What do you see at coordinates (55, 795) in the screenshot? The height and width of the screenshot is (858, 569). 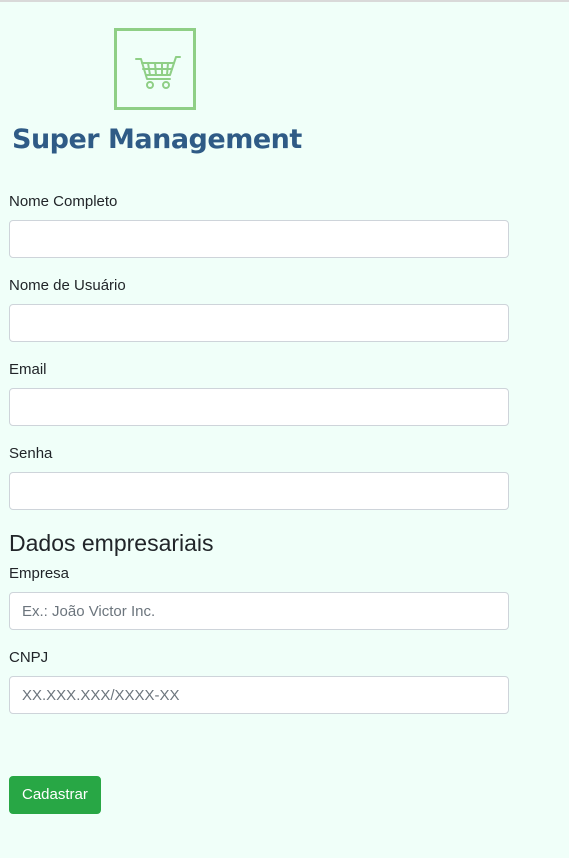 I see `register-button: Cadastrar` at bounding box center [55, 795].